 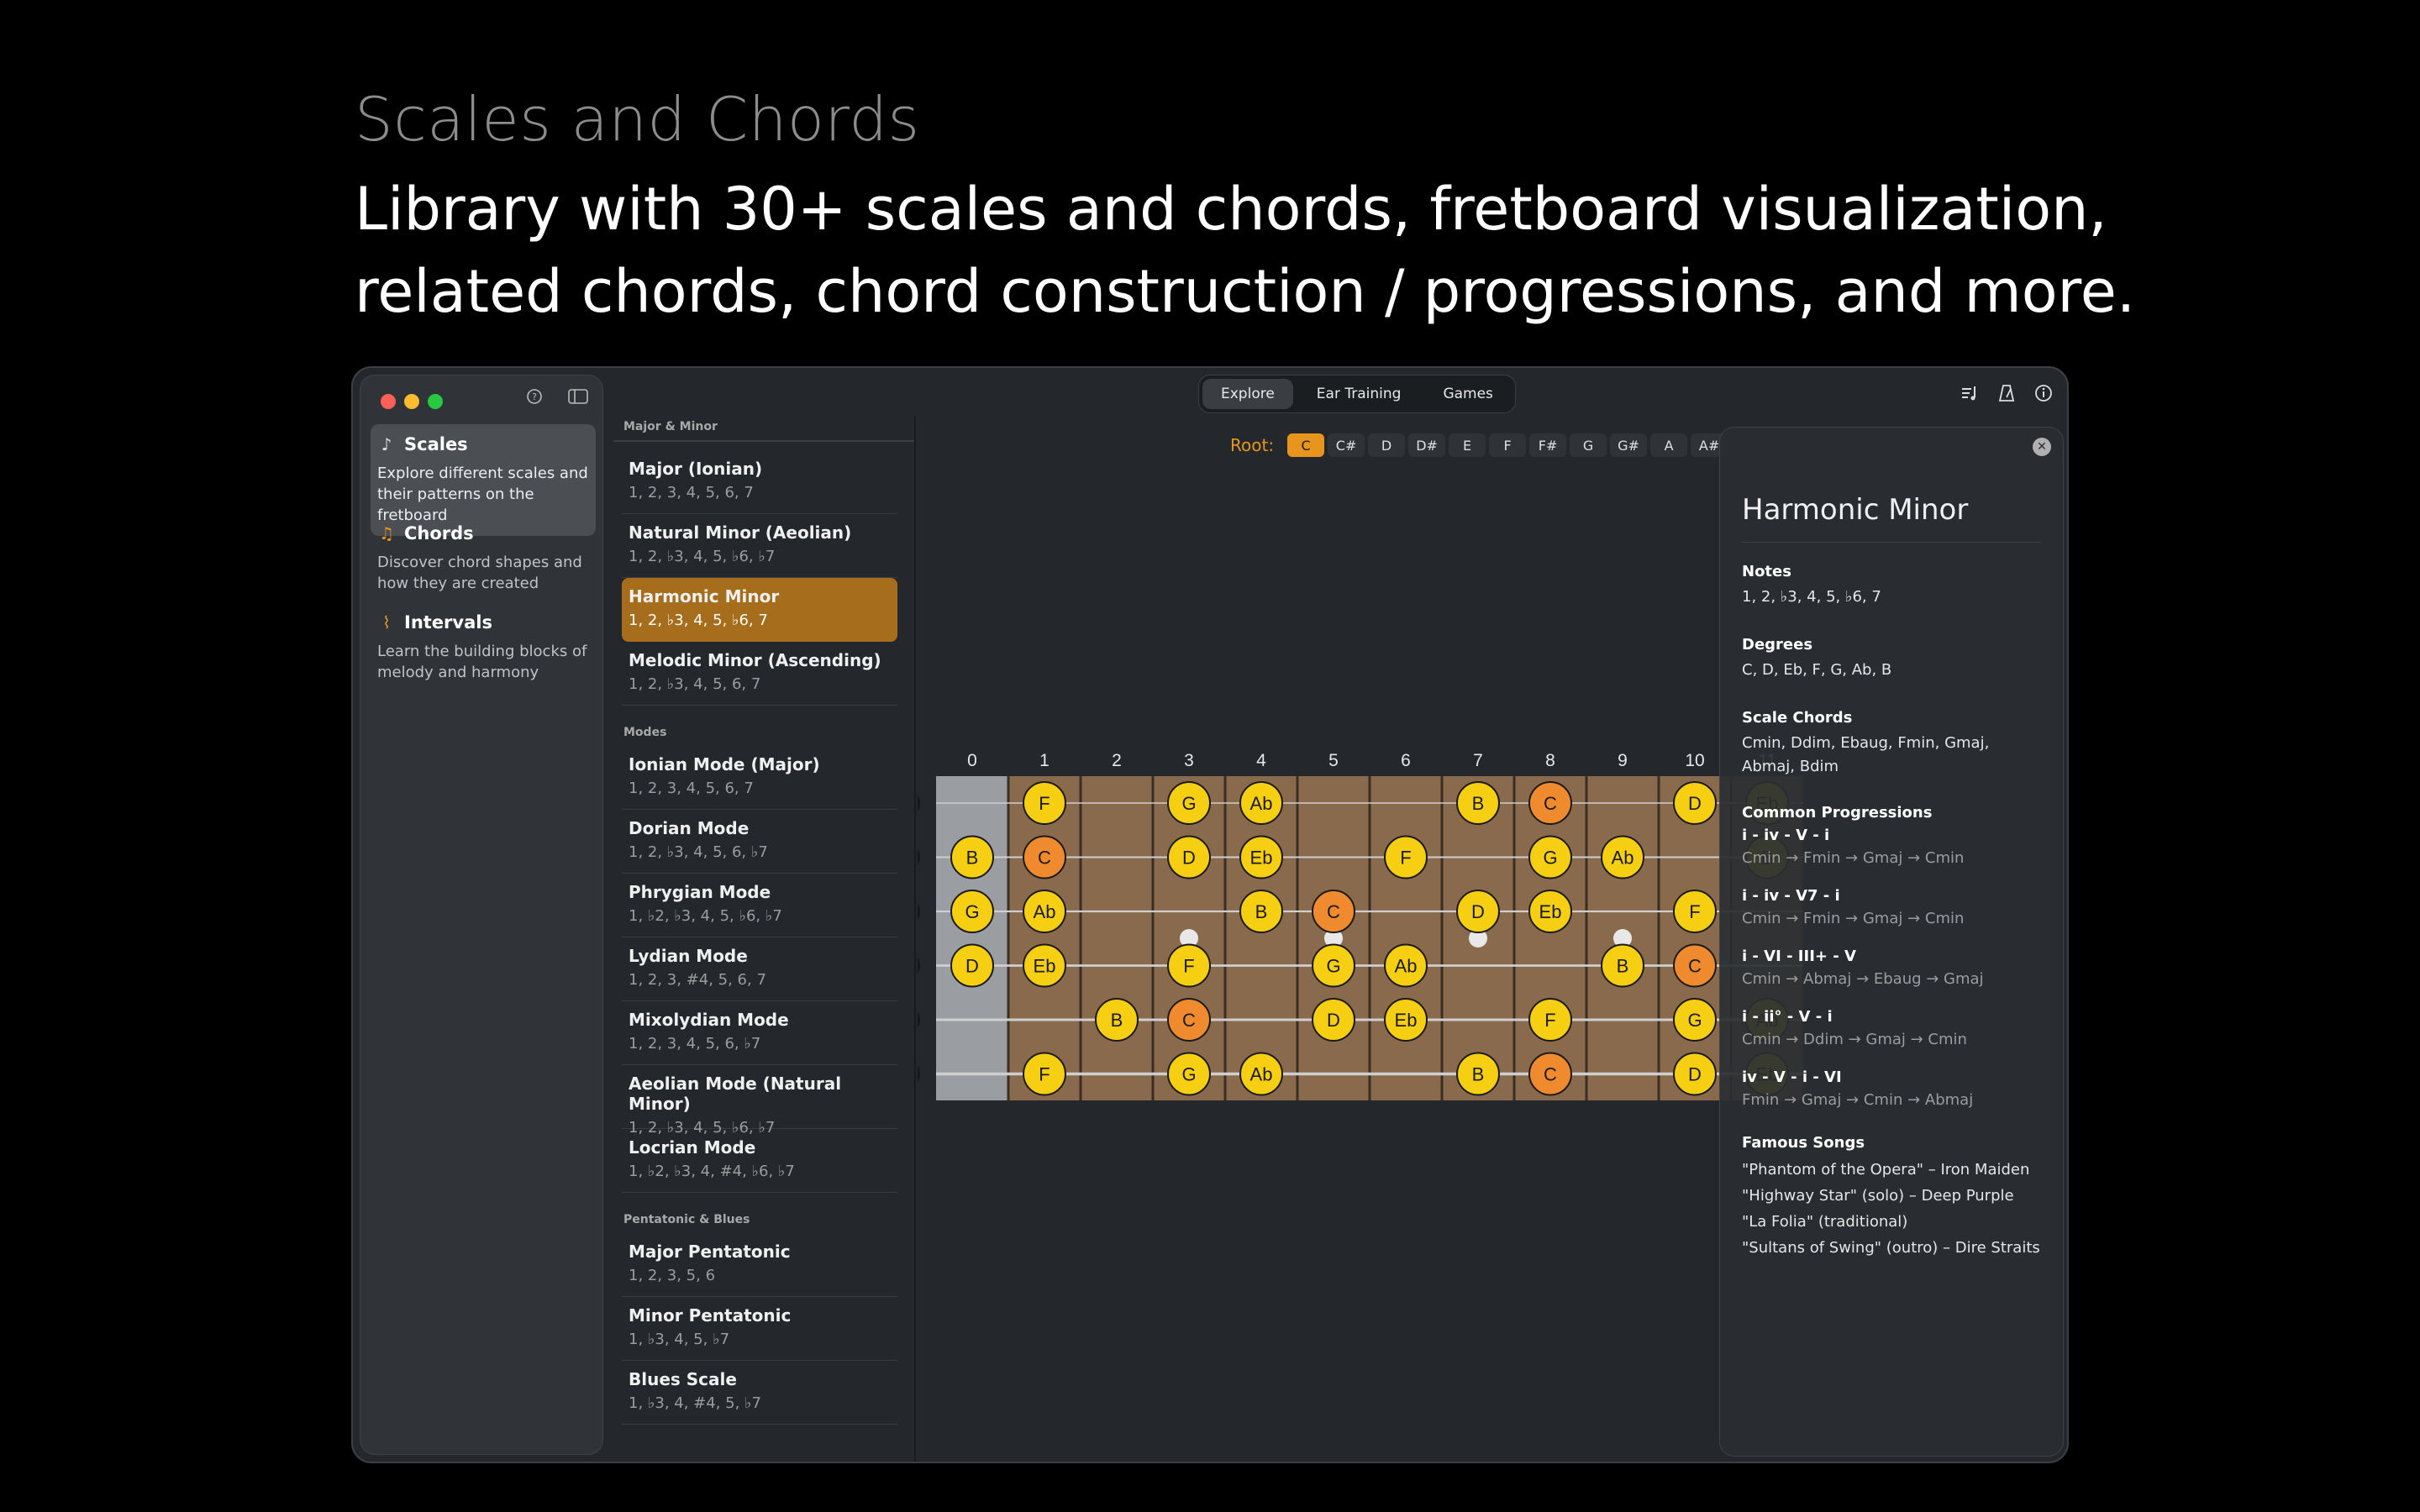 What do you see at coordinates (1886, 1170) in the screenshot?
I see `song-item: "Phantom of the Opera" – Iron Maiden` at bounding box center [1886, 1170].